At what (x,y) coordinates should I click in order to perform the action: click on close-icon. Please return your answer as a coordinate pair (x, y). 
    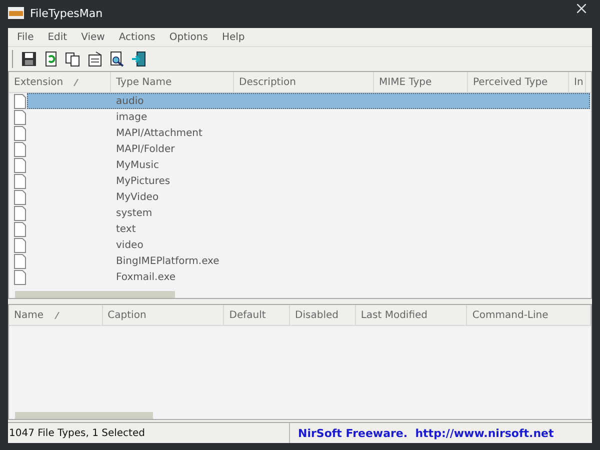
    Looking at the image, I should click on (581, 8).